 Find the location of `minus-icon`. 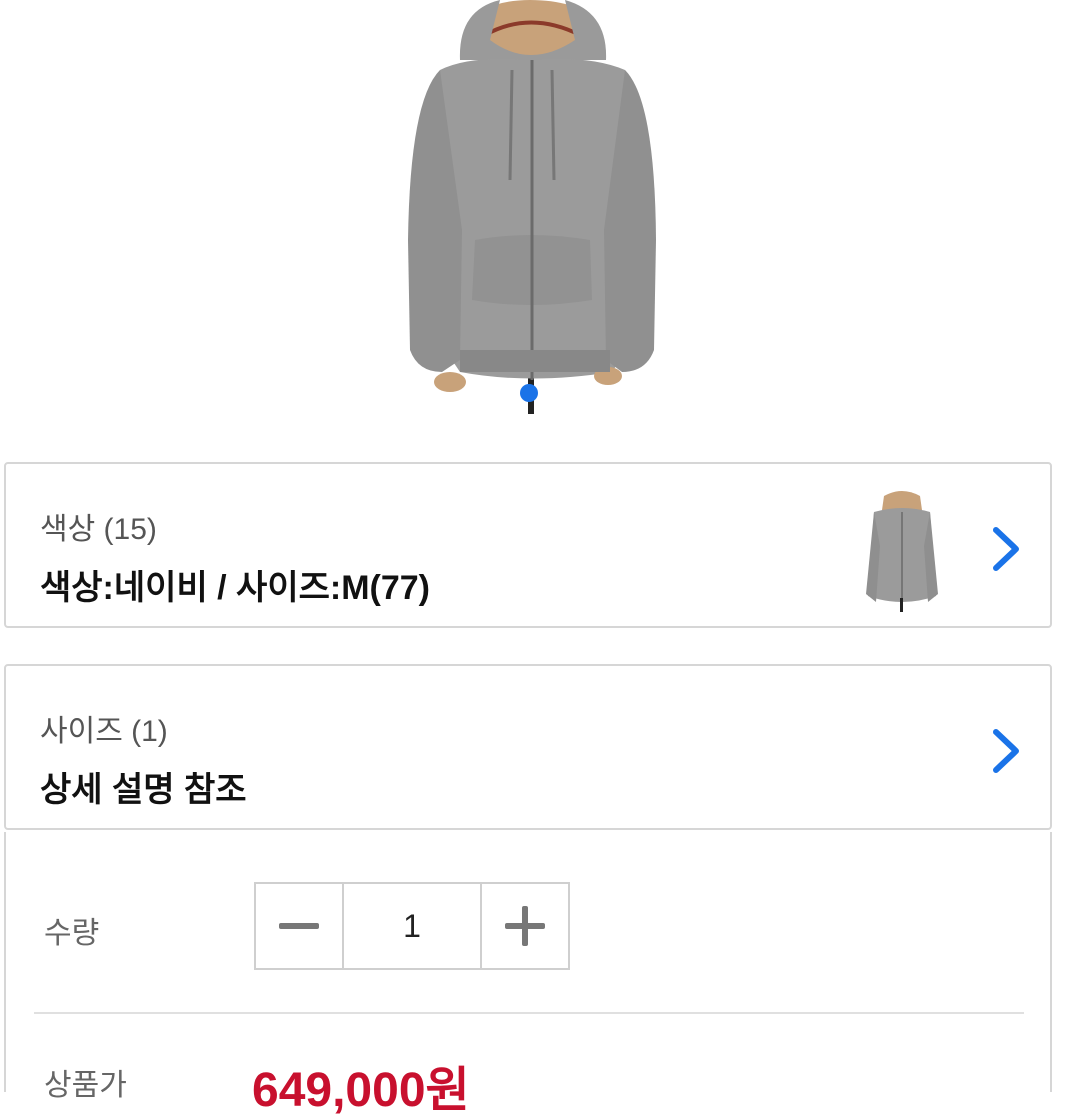

minus-icon is located at coordinates (299, 926).